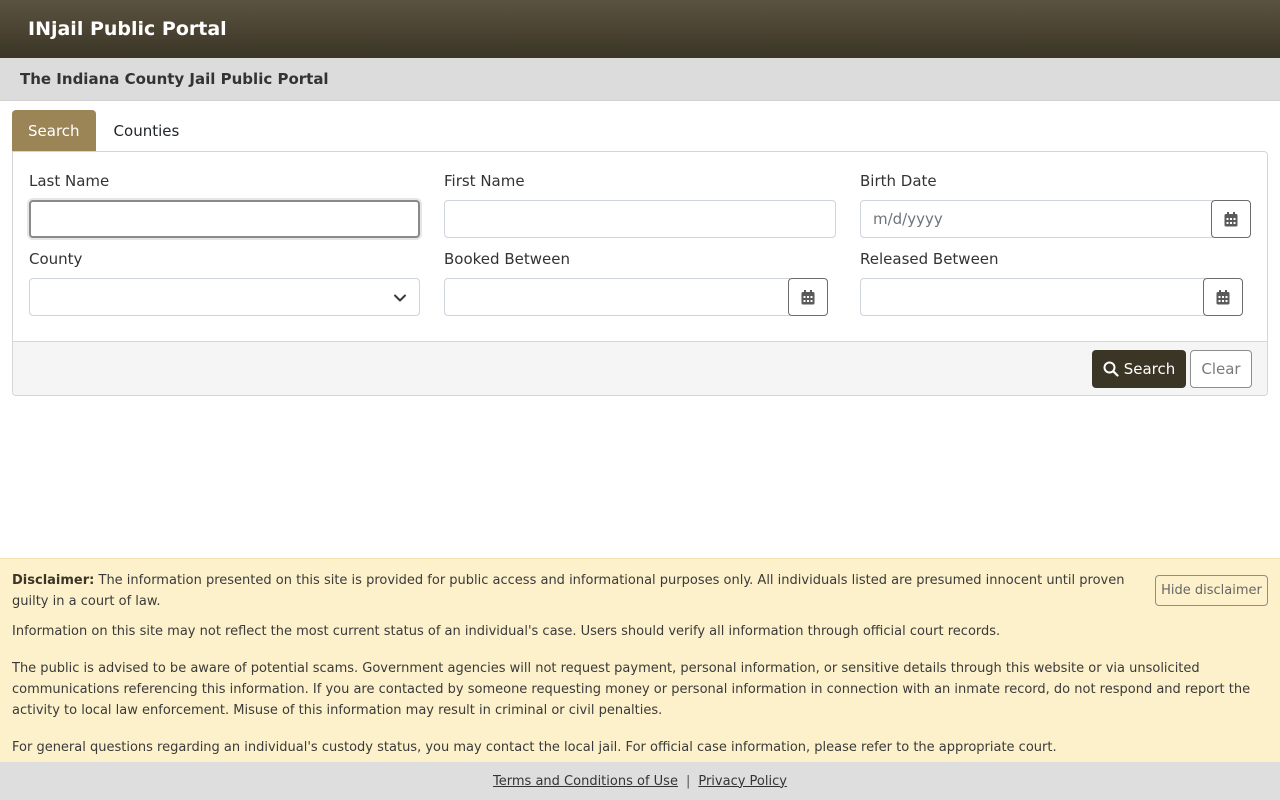 The width and height of the screenshot is (1280, 800). Describe the element at coordinates (1221, 369) in the screenshot. I see `clear-button: Clear` at that location.